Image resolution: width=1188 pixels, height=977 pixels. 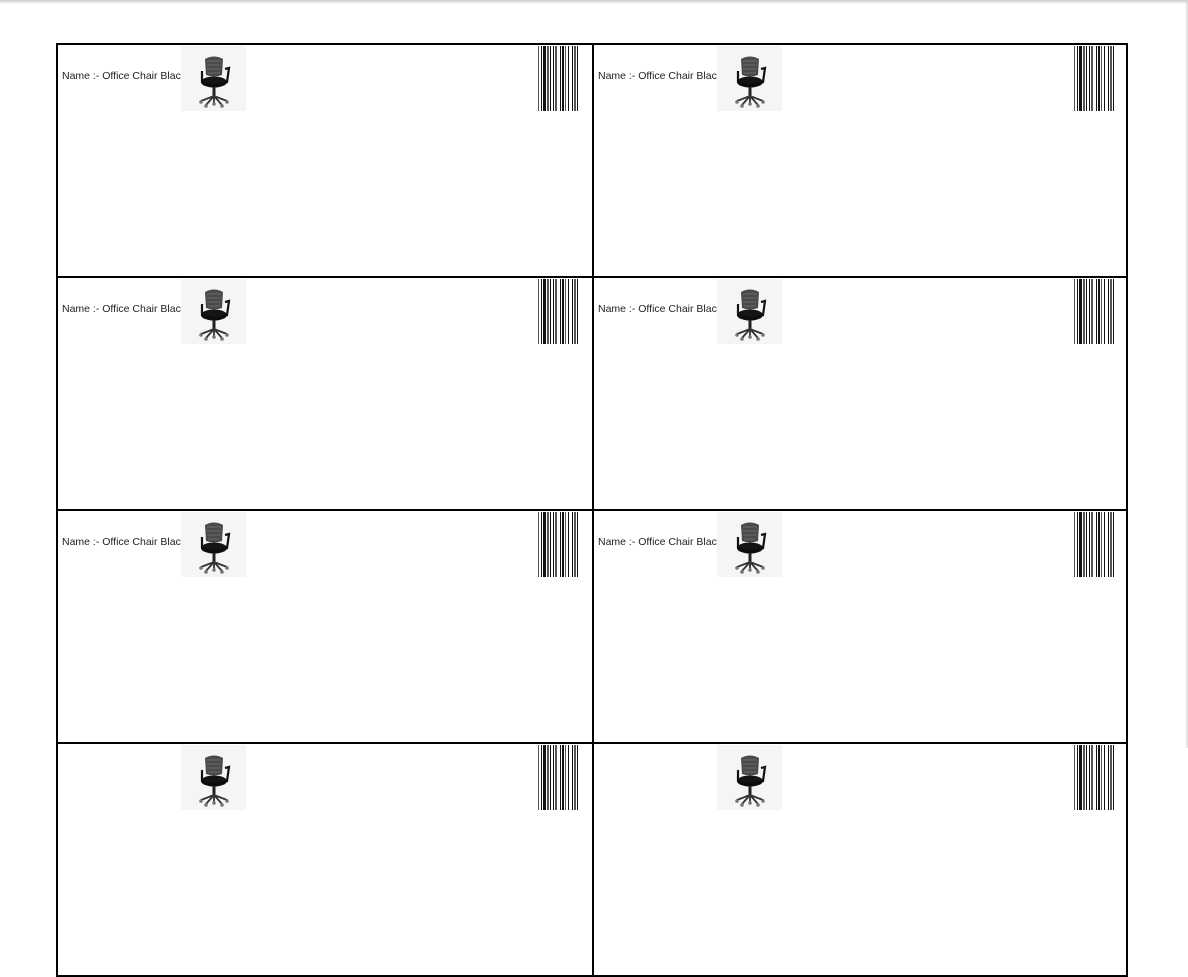 I want to click on page-top-shadow, so click(x=594, y=2).